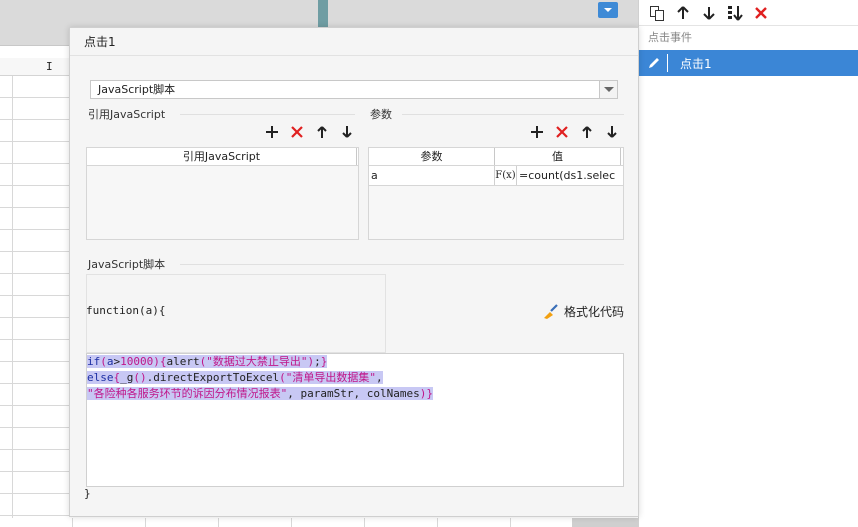 The height and width of the screenshot is (527, 858). I want to click on param-section-divider, so click(513, 114).